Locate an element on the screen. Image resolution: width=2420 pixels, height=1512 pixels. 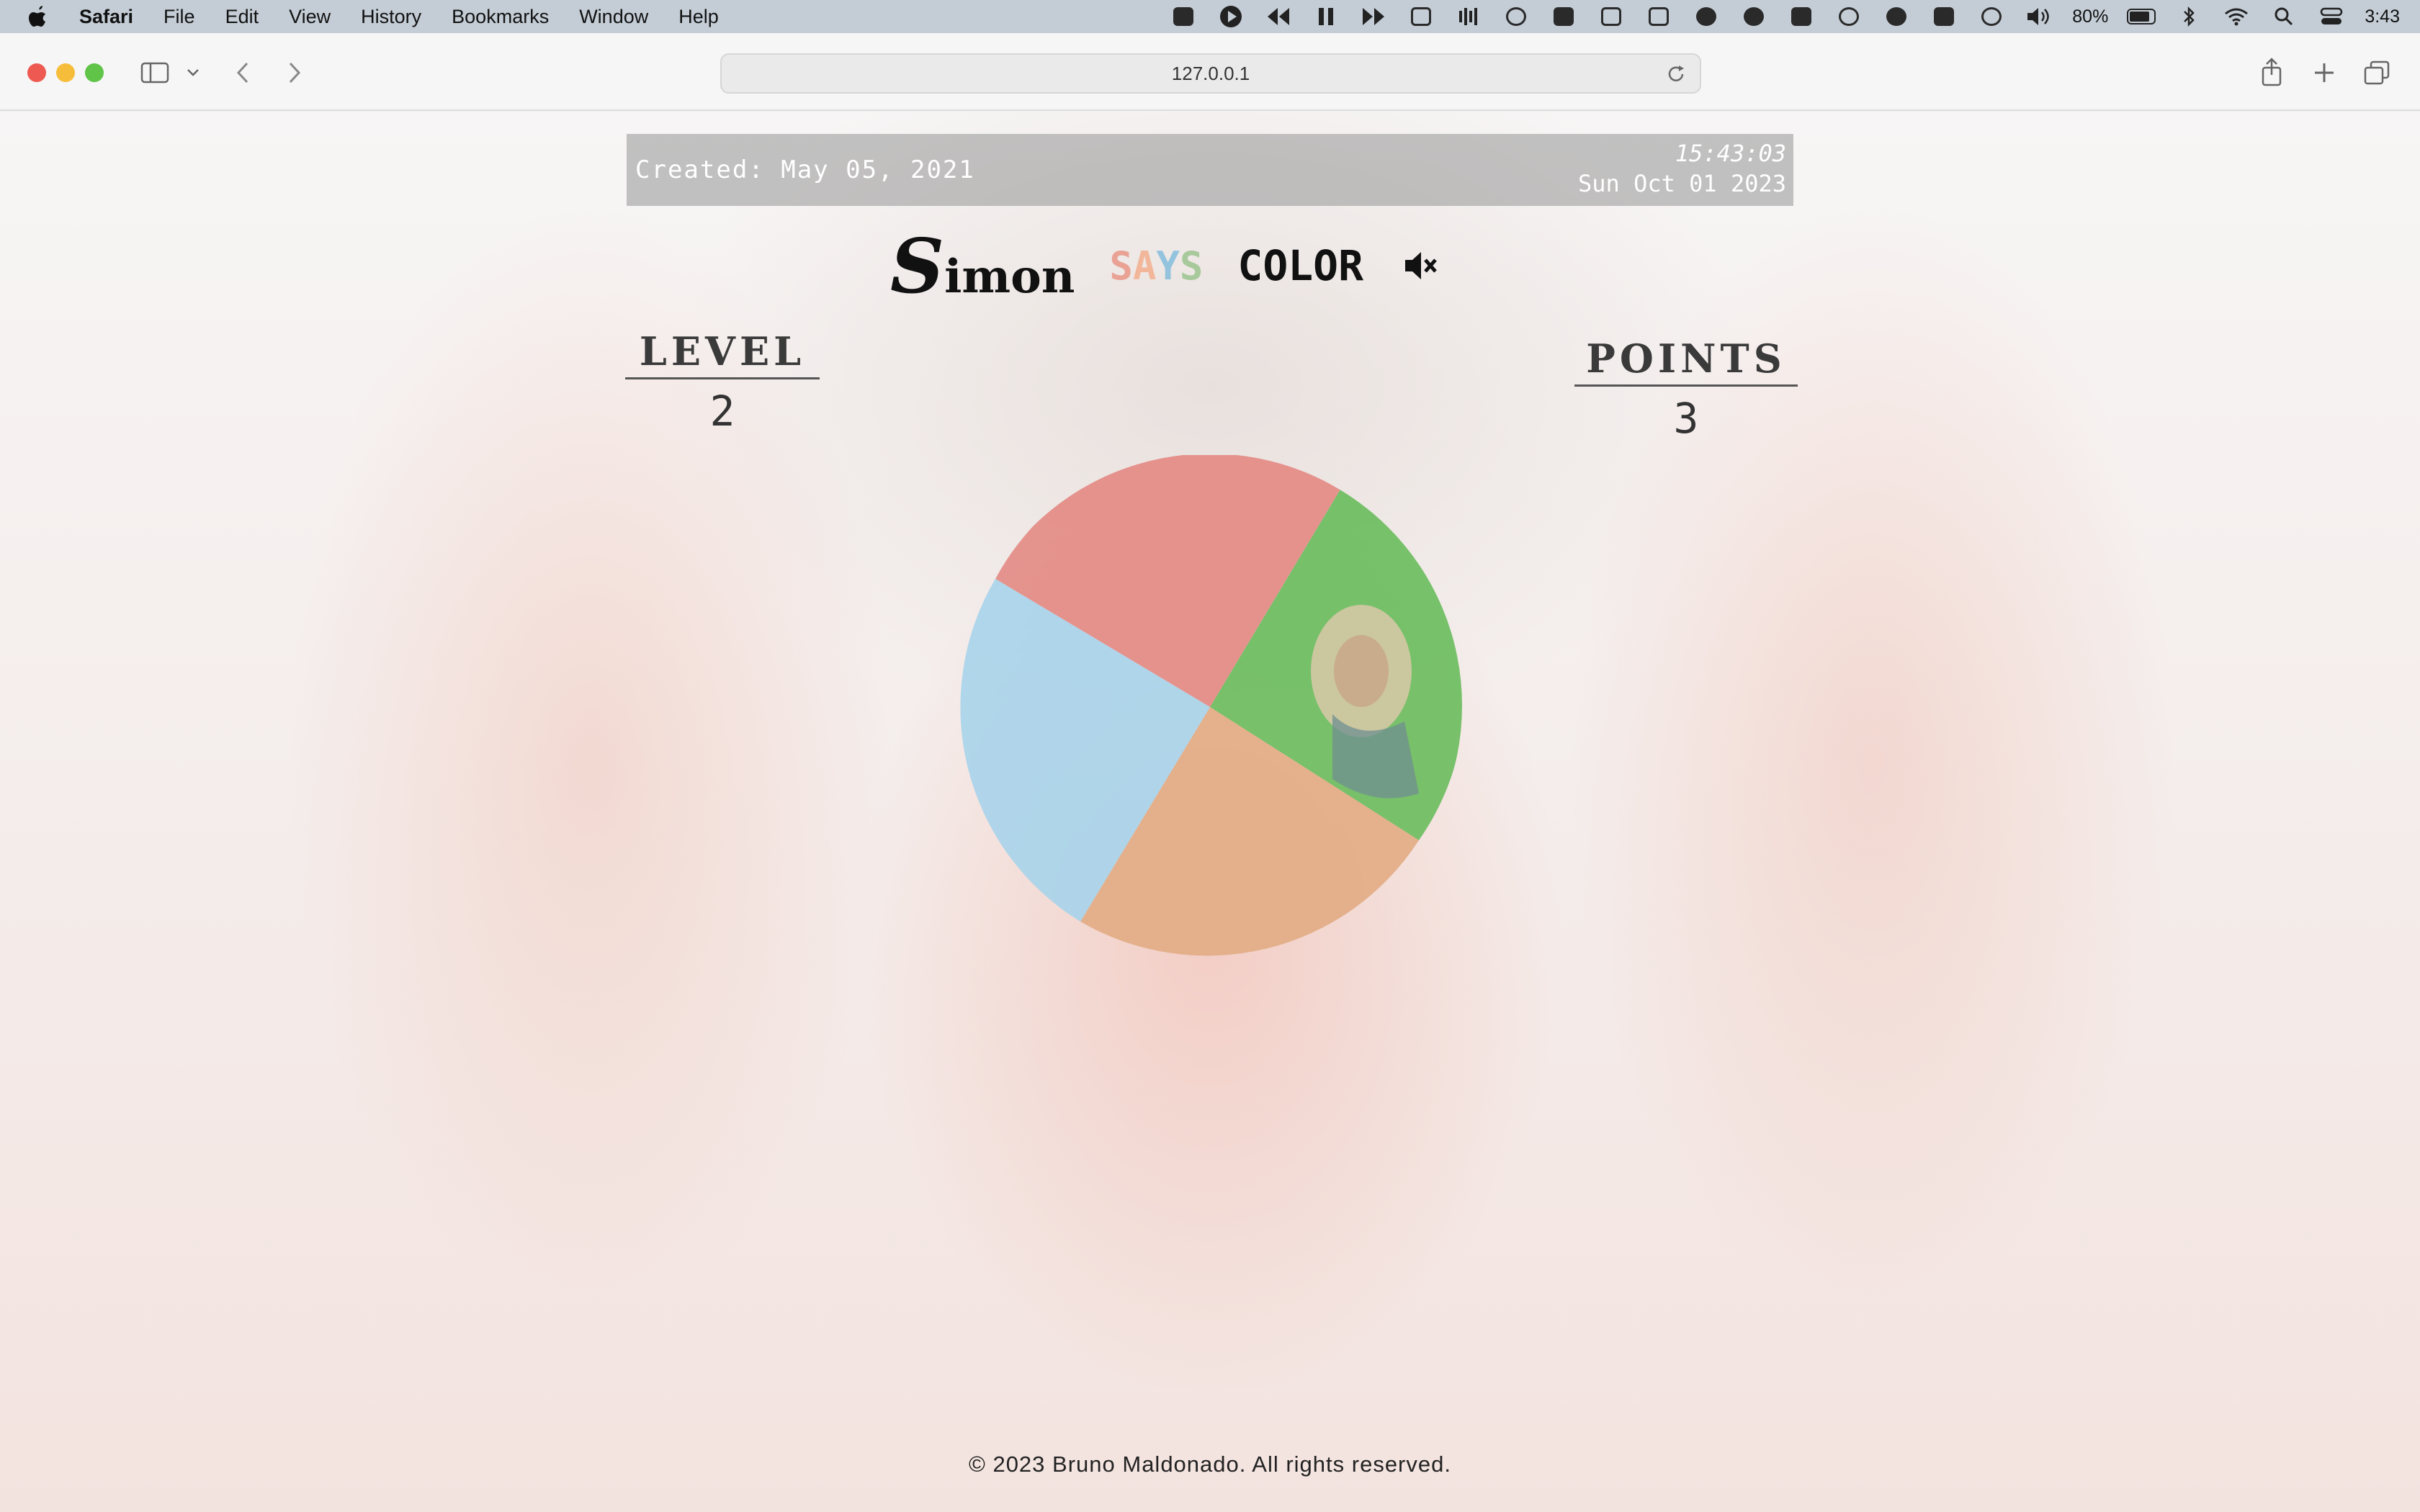
menu-history: History is located at coordinates (391, 17).